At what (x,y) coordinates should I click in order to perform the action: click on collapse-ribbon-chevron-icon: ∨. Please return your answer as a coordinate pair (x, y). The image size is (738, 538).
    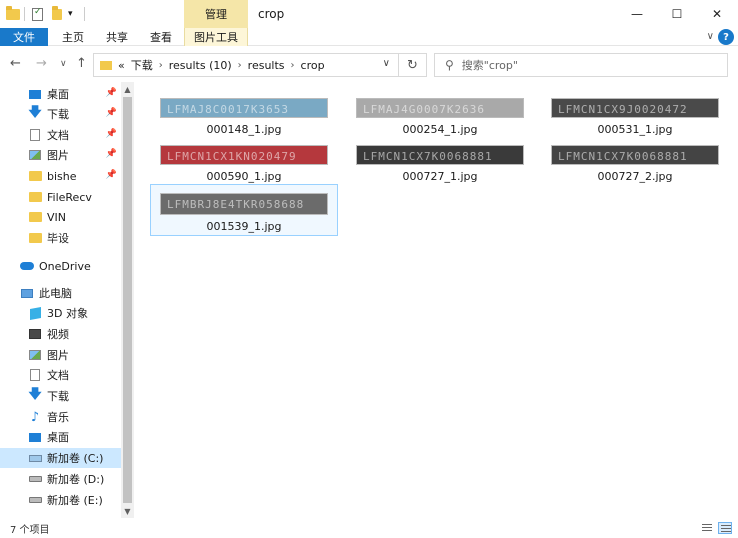
    Looking at the image, I should click on (710, 36).